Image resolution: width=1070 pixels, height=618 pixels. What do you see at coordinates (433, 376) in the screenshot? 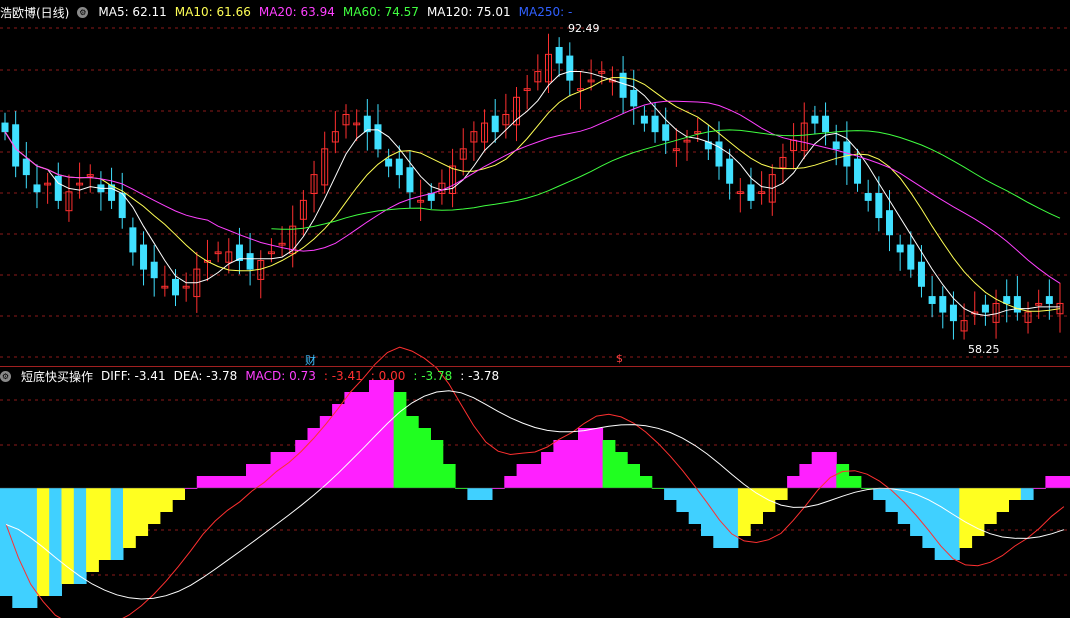
I see `value-3-label: : -3.78` at bounding box center [433, 376].